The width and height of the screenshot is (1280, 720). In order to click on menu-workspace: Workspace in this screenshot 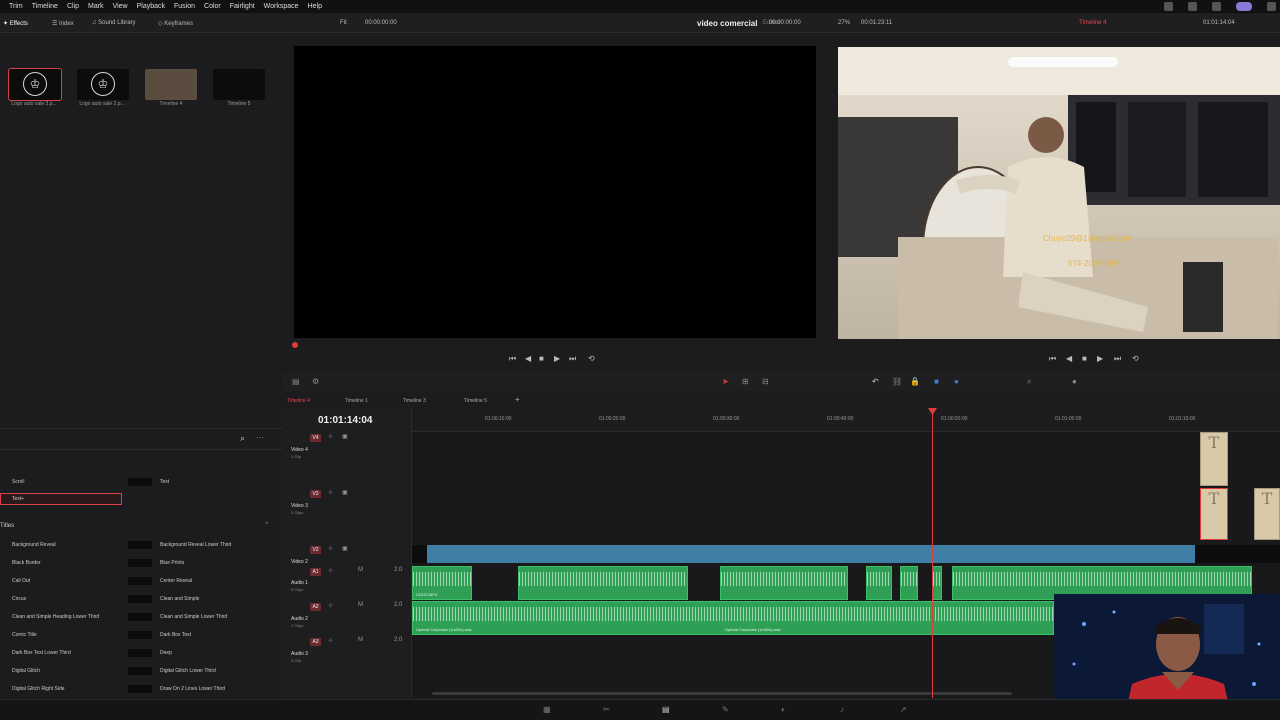, I will do `click(281, 6)`.